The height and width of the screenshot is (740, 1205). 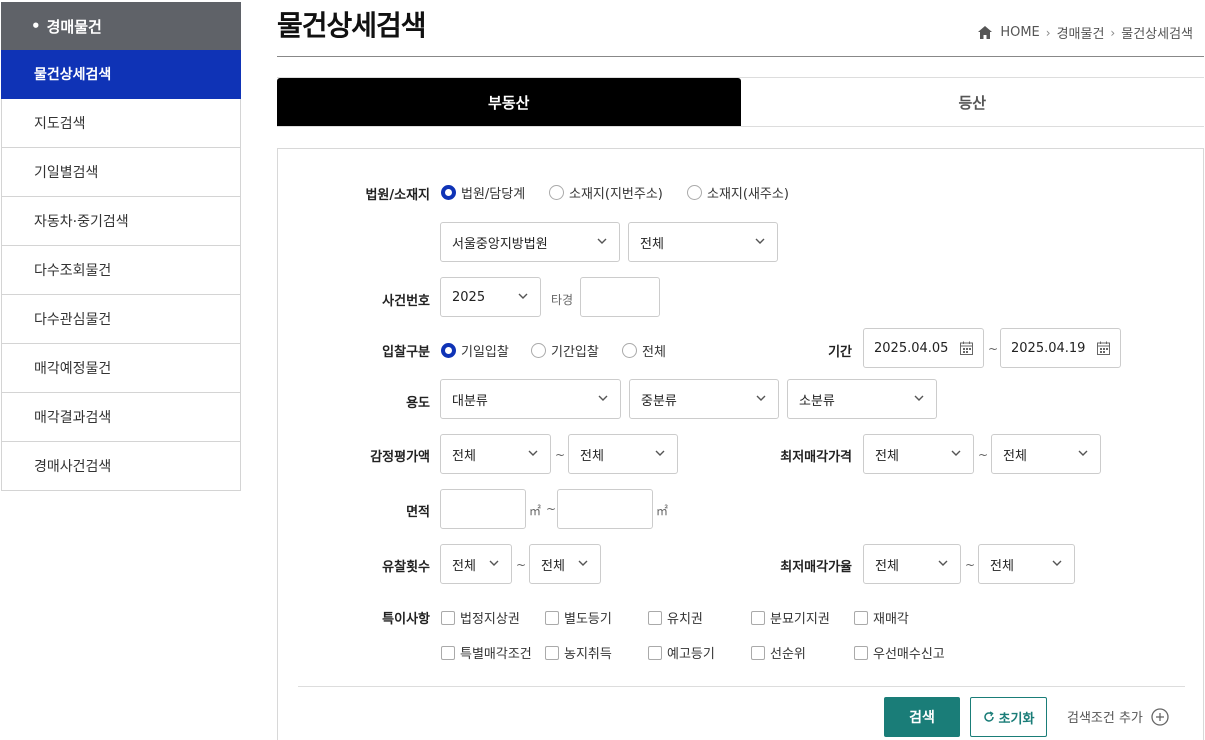 I want to click on period-from-value: 2025.04.05, so click(x=911, y=348).